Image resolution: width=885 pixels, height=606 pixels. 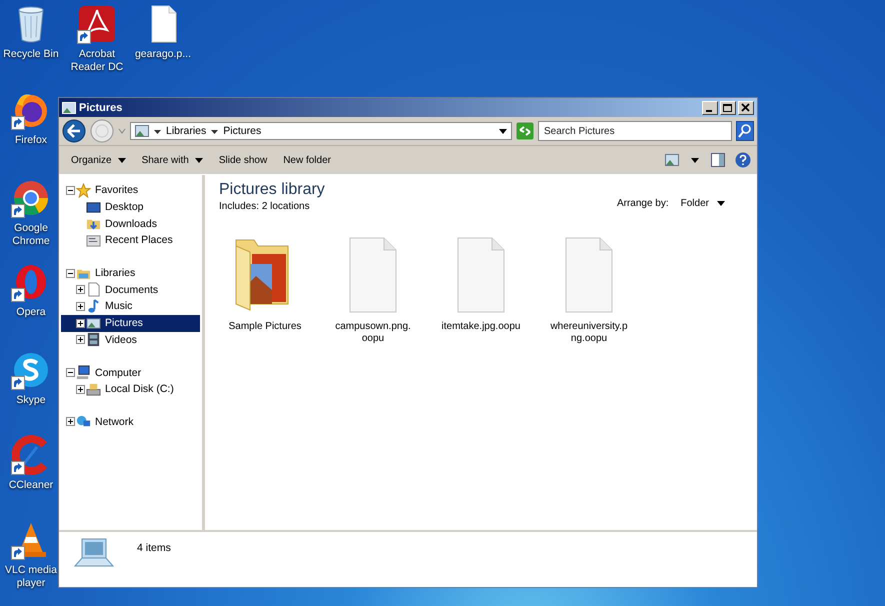 What do you see at coordinates (31, 235) in the screenshot?
I see `desktop-icon-label: Google Chrome` at bounding box center [31, 235].